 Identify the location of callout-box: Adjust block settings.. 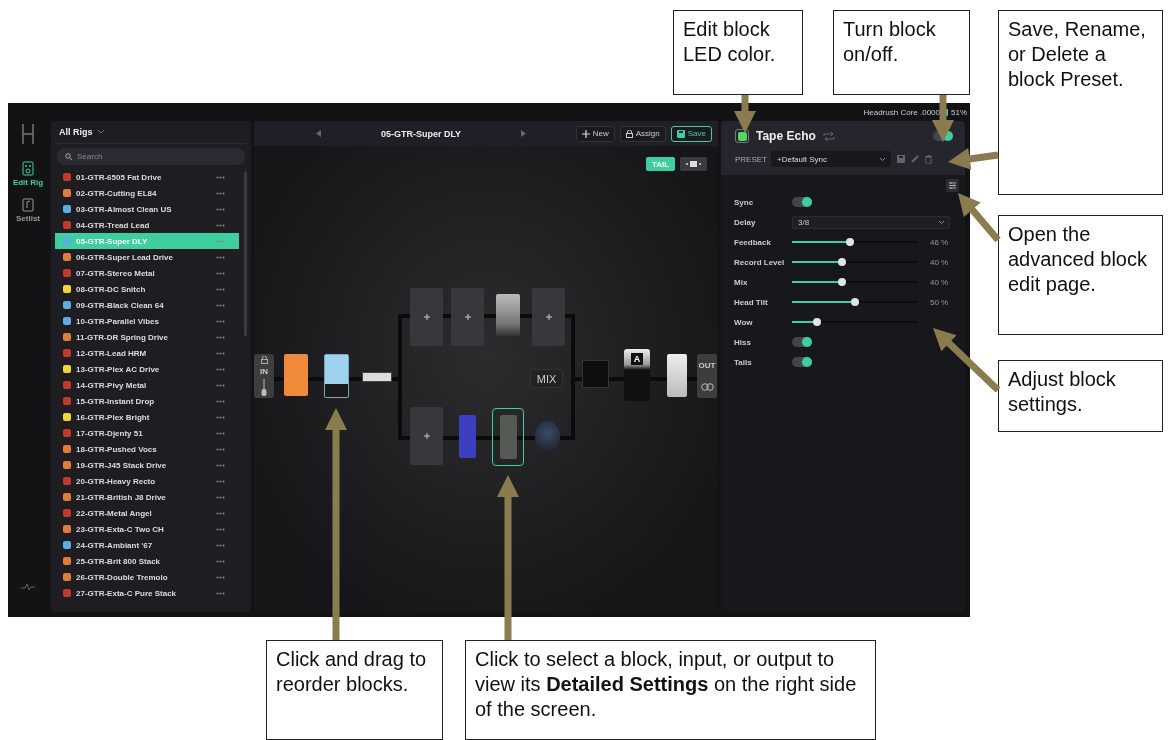
(1080, 396).